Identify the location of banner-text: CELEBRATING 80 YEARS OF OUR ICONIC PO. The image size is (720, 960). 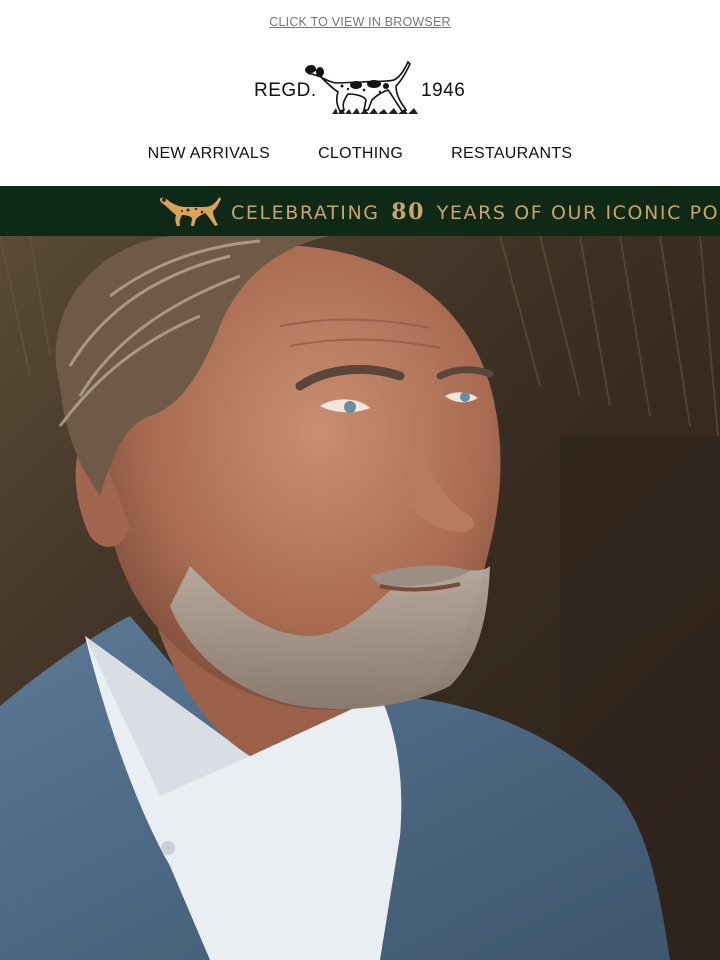
(475, 212).